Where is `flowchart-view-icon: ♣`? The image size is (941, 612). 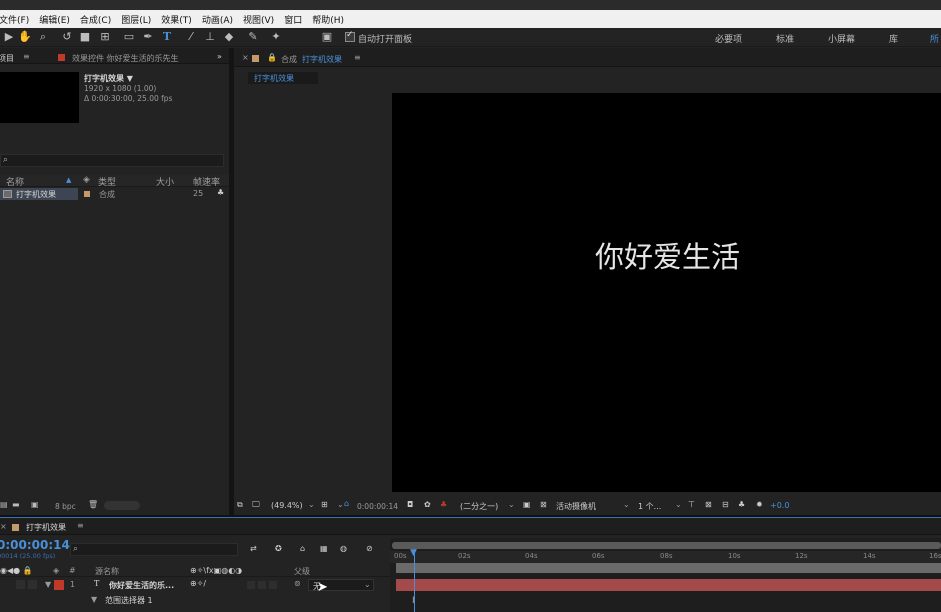 flowchart-view-icon: ♣ is located at coordinates (741, 504).